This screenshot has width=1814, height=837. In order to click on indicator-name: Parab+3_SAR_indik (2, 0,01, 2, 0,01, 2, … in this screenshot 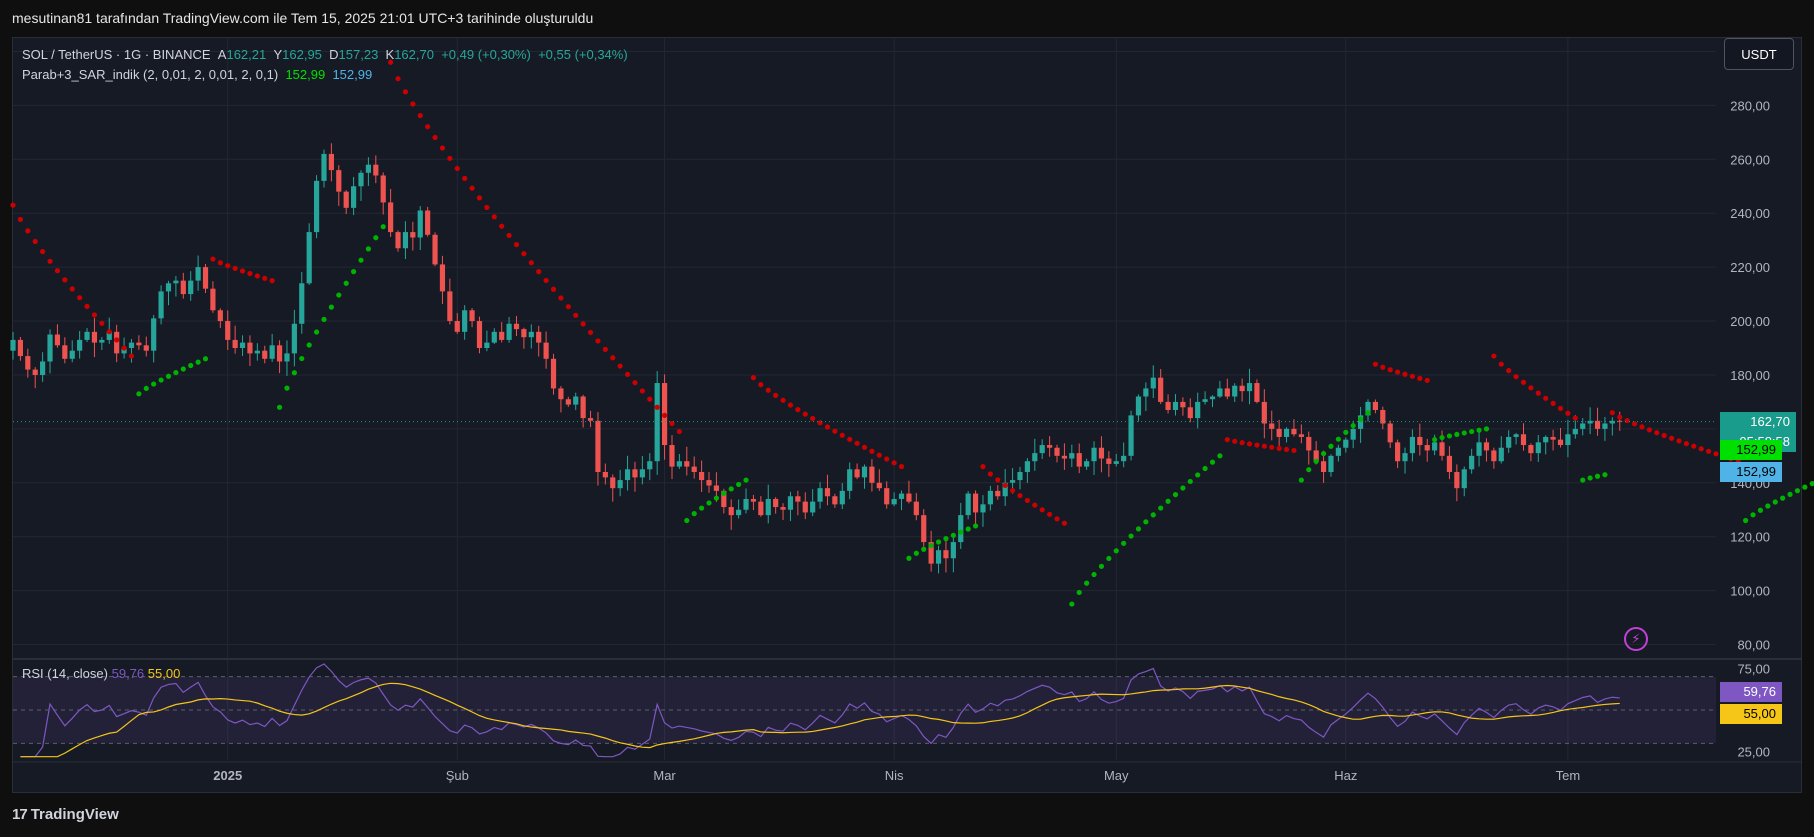, I will do `click(150, 74)`.